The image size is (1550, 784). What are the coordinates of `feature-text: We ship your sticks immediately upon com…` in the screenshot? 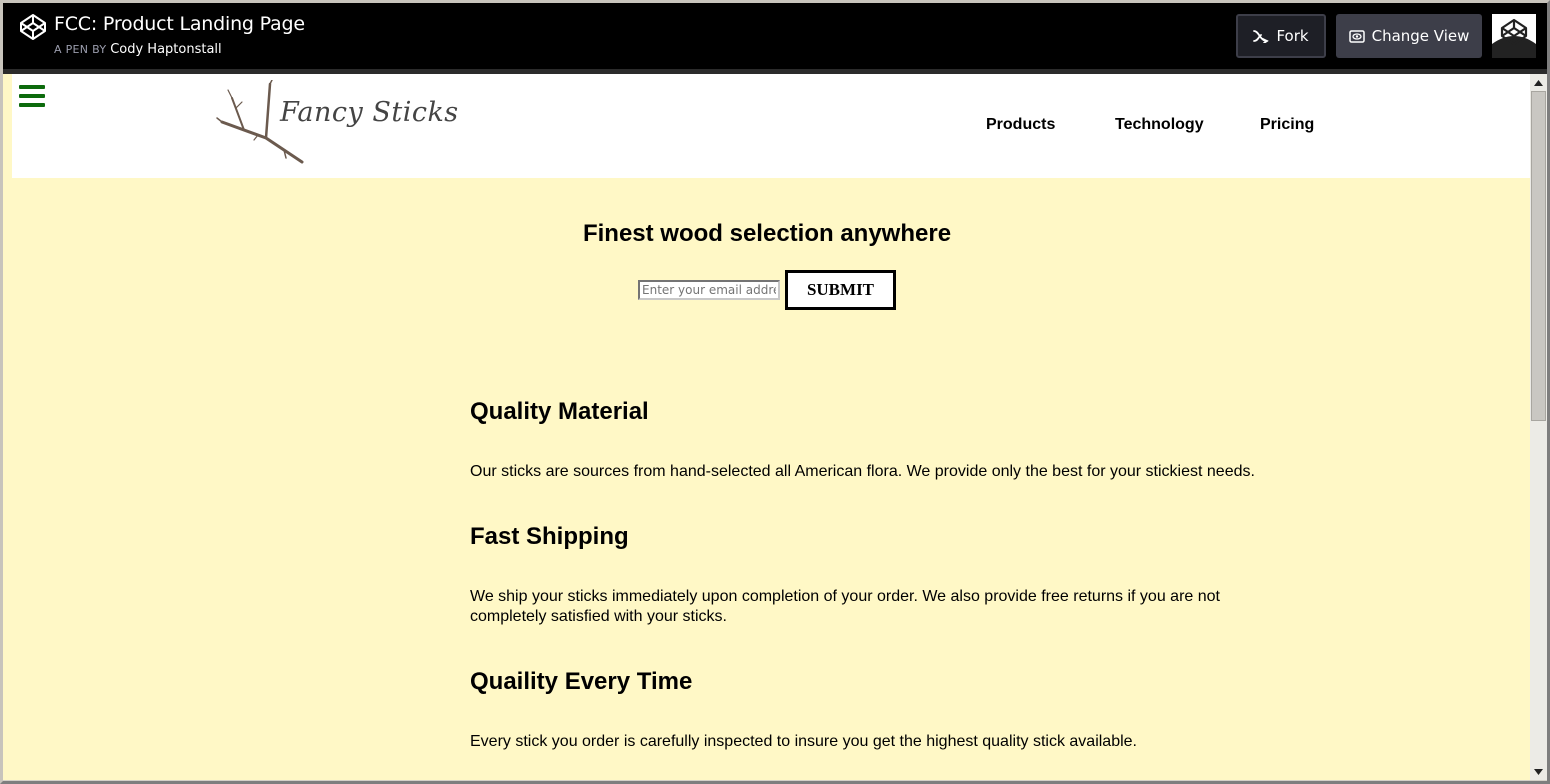 It's located at (845, 606).